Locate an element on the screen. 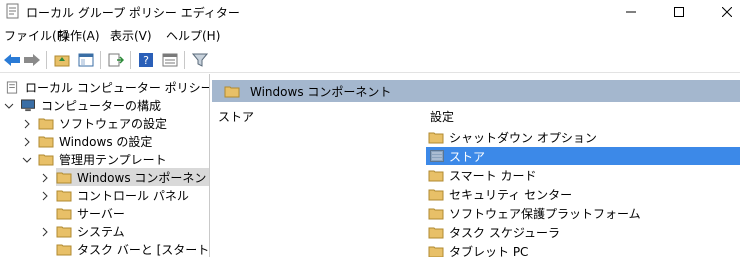 The image size is (740, 257). minimize-button is located at coordinates (631, 11).